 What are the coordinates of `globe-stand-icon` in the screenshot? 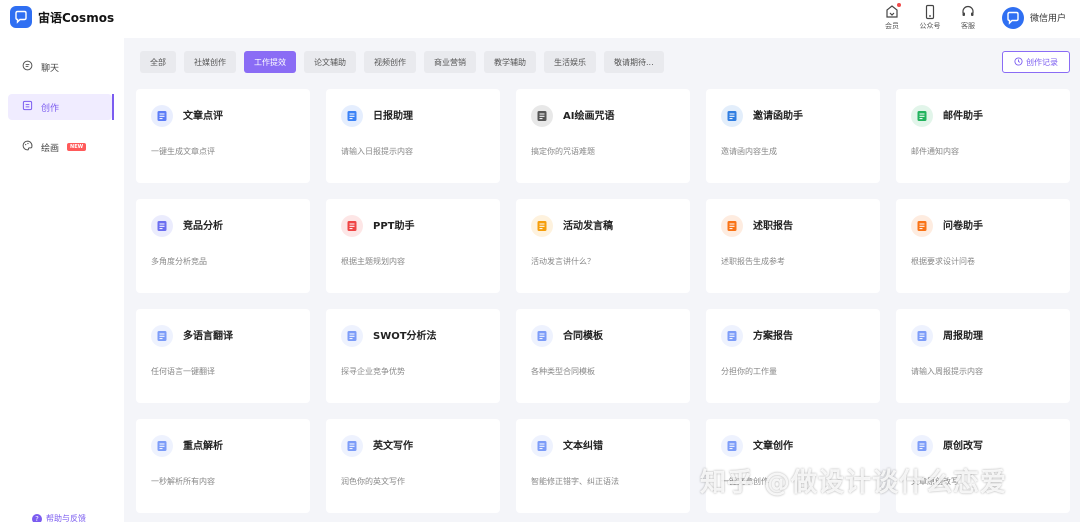 It's located at (162, 446).